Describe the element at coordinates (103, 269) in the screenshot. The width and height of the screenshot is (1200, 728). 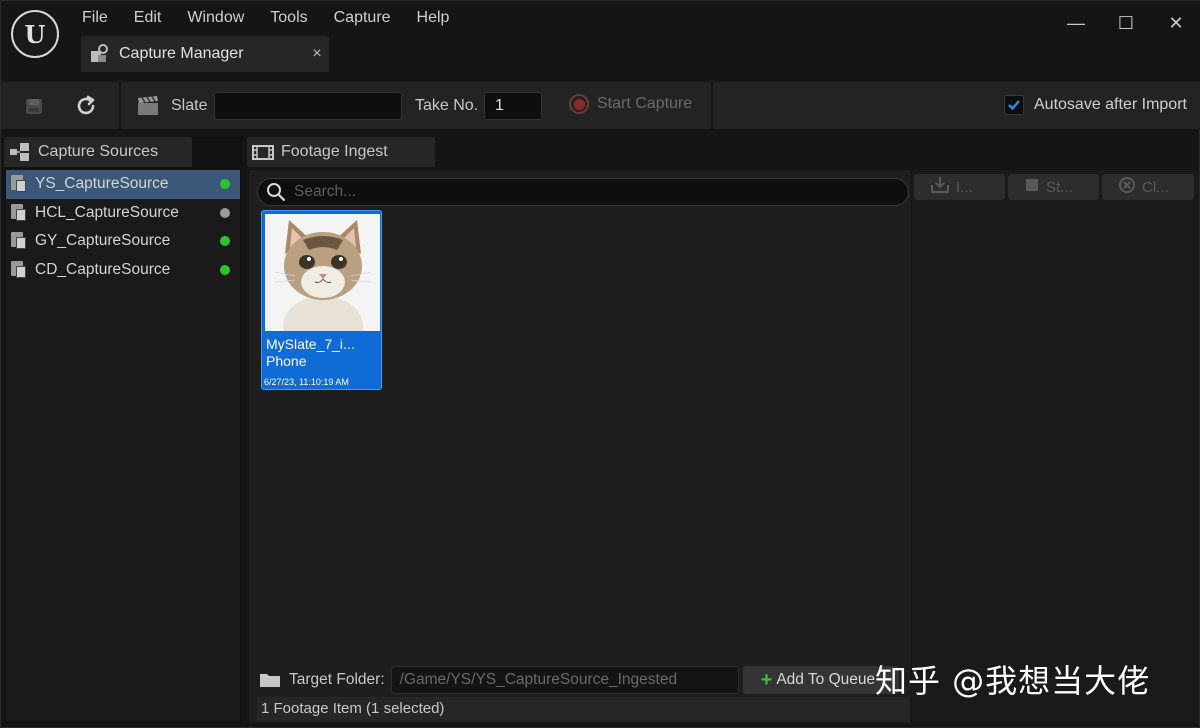
I see `source-label: CD_CaptureSource` at that location.